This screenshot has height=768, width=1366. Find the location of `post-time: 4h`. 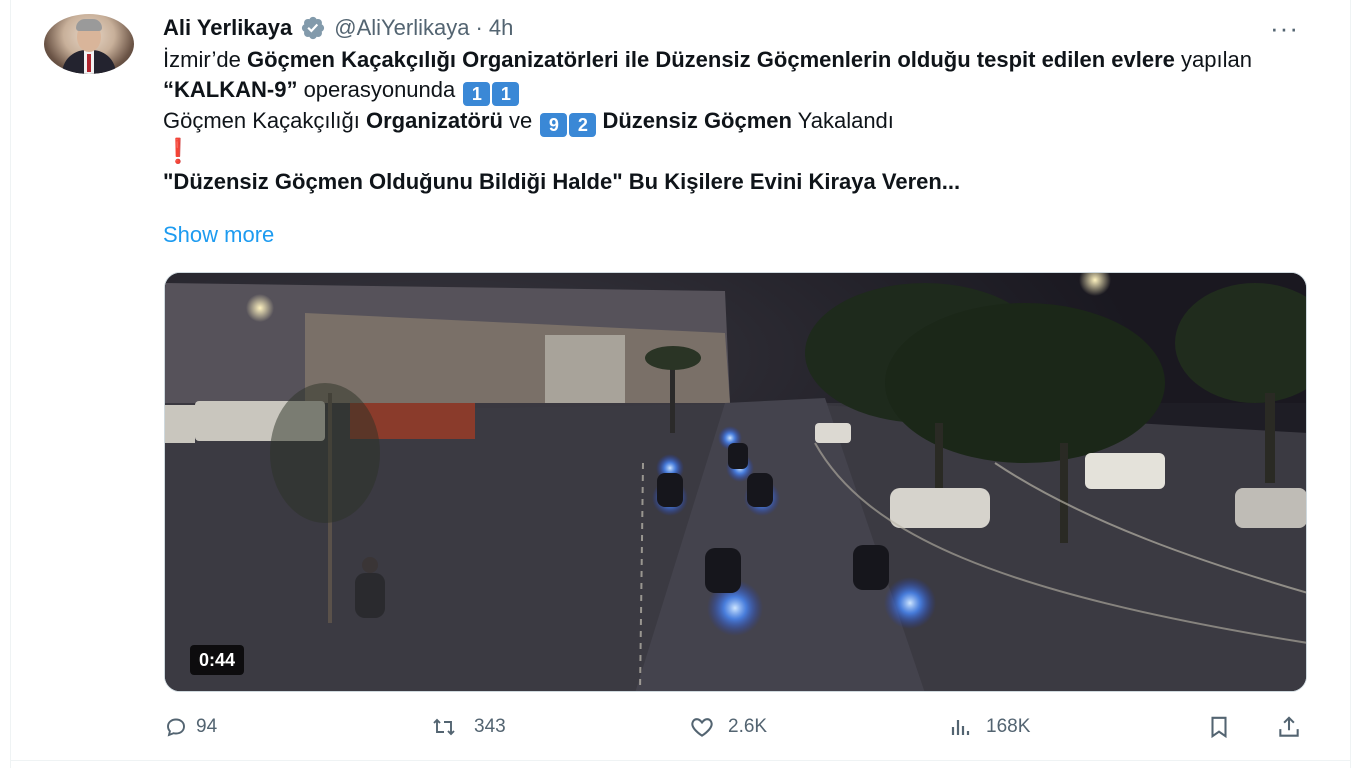

post-time: 4h is located at coordinates (501, 28).